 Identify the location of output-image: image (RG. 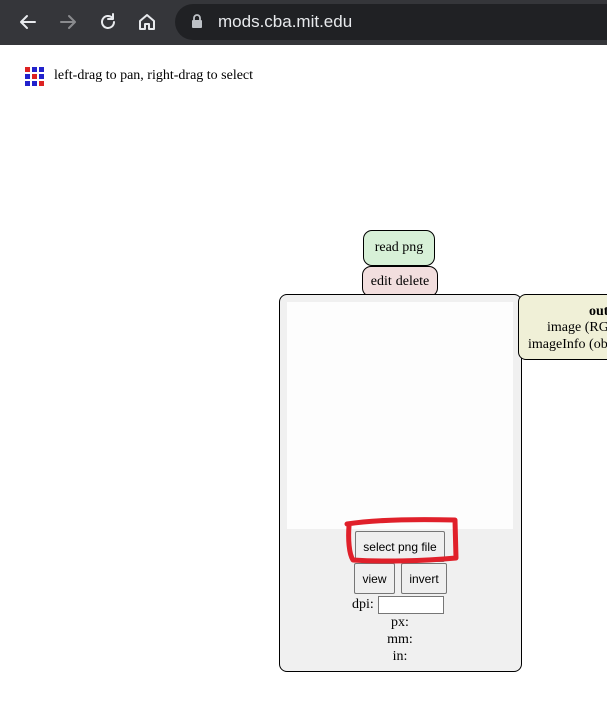
(577, 328).